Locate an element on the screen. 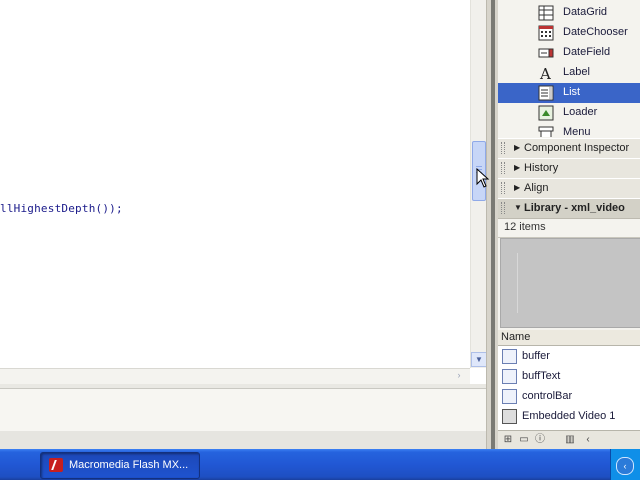 The width and height of the screenshot is (640, 480). menu-icon is located at coordinates (546, 131).